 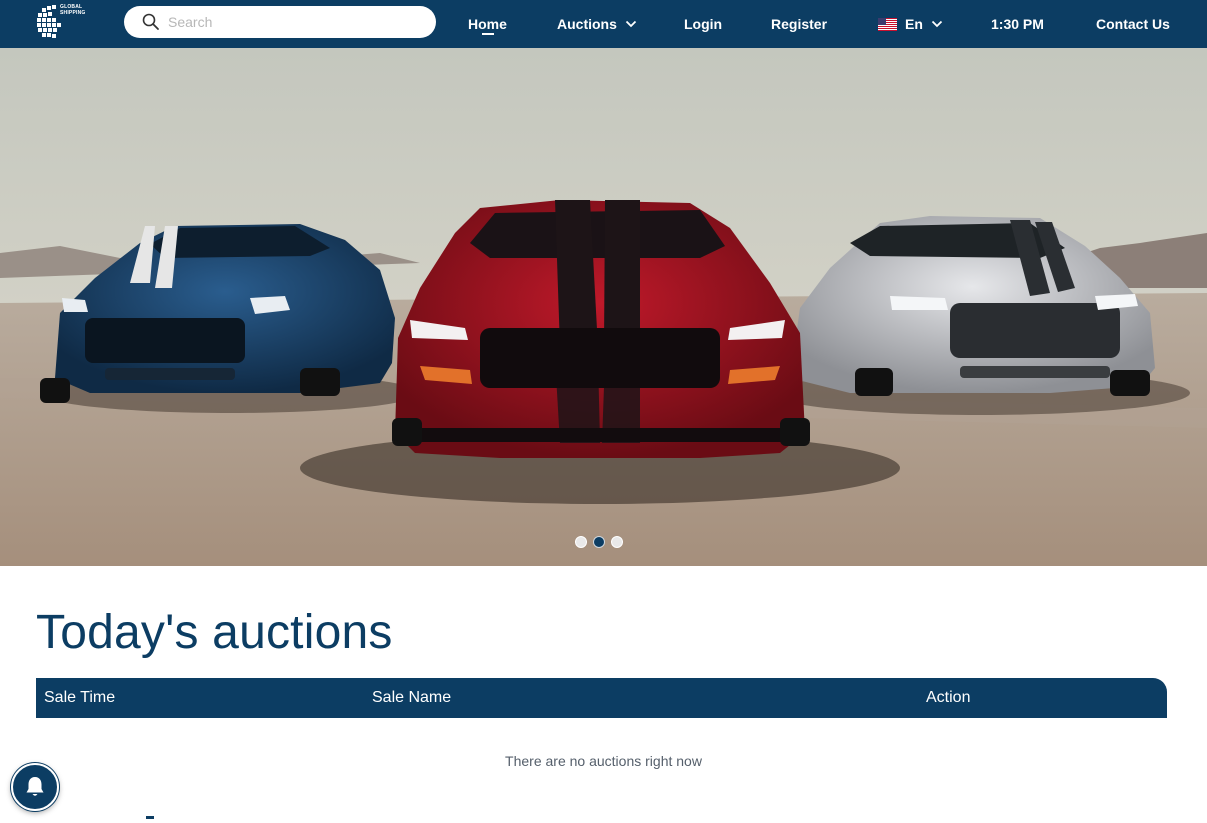 What do you see at coordinates (293, 22) in the screenshot?
I see `search-input` at bounding box center [293, 22].